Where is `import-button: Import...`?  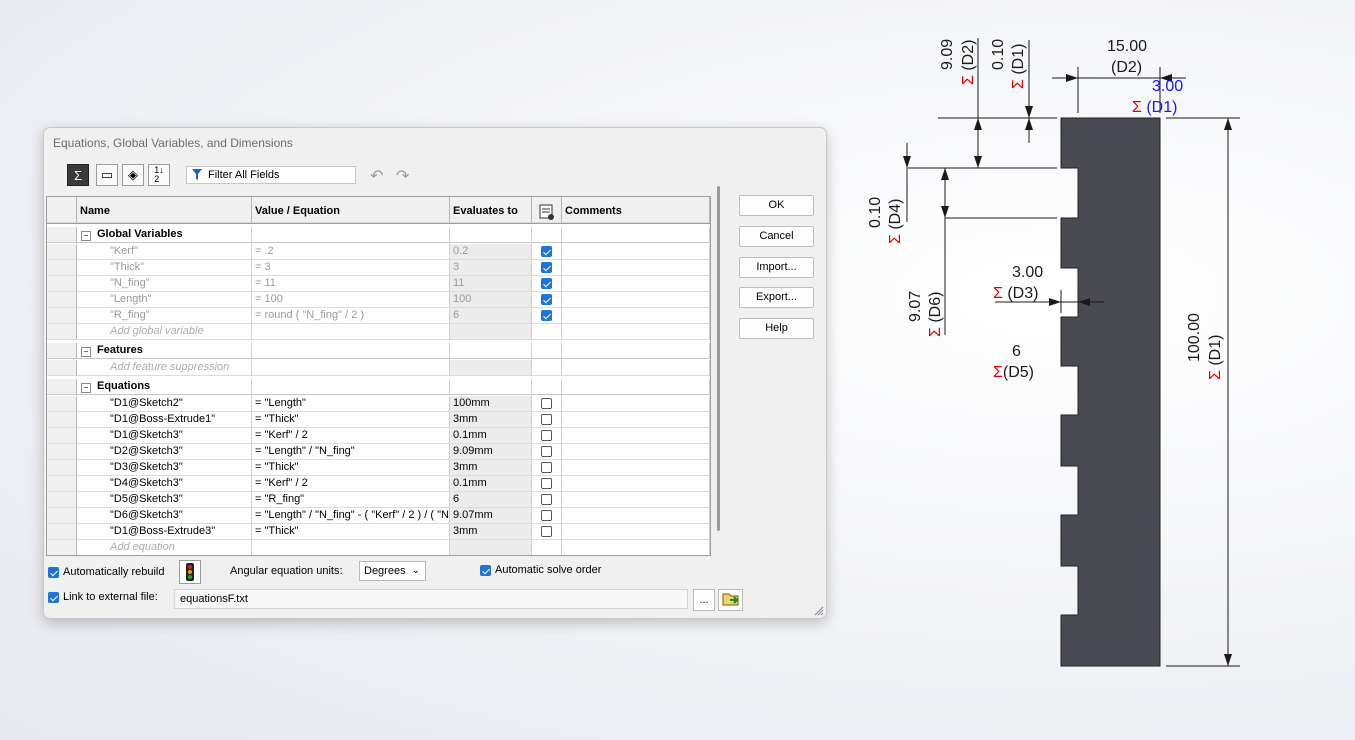 import-button: Import... is located at coordinates (776, 267).